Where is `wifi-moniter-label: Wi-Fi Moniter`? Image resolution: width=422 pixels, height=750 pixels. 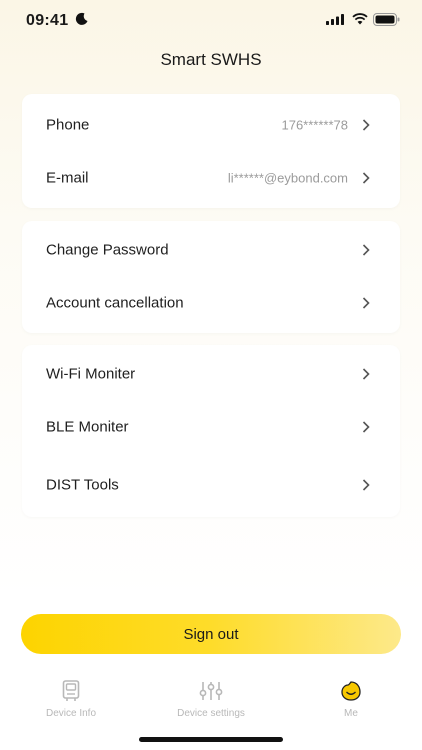 wifi-moniter-label: Wi-Fi Moniter is located at coordinates (91, 373).